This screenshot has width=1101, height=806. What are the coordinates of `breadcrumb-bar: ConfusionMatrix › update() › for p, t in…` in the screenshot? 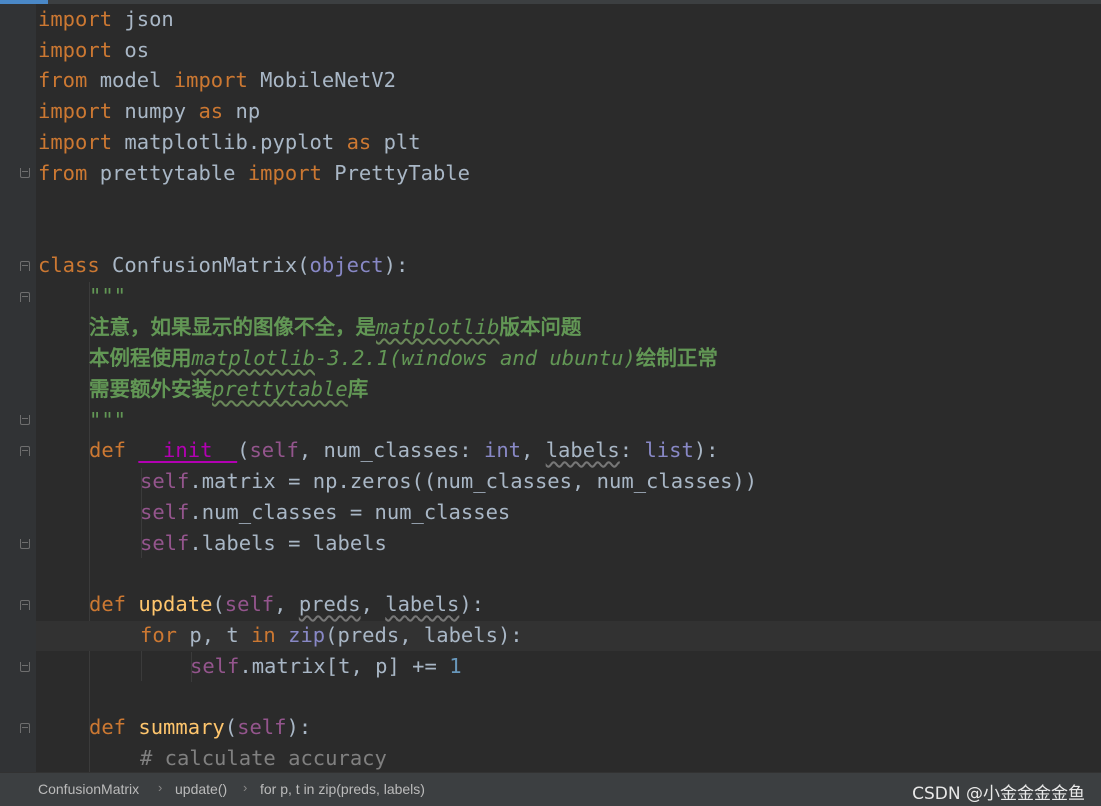 It's located at (550, 789).